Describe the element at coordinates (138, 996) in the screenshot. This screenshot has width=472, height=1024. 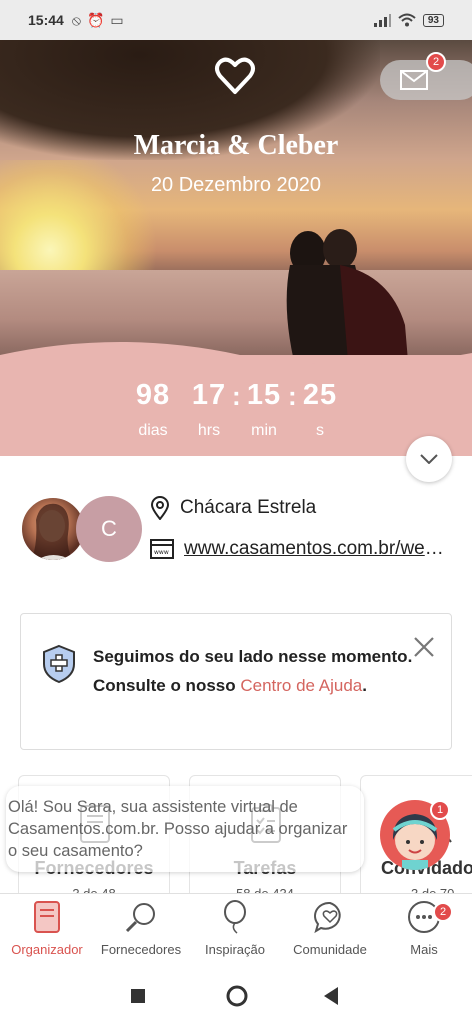
I see `recent-apps-icon` at that location.